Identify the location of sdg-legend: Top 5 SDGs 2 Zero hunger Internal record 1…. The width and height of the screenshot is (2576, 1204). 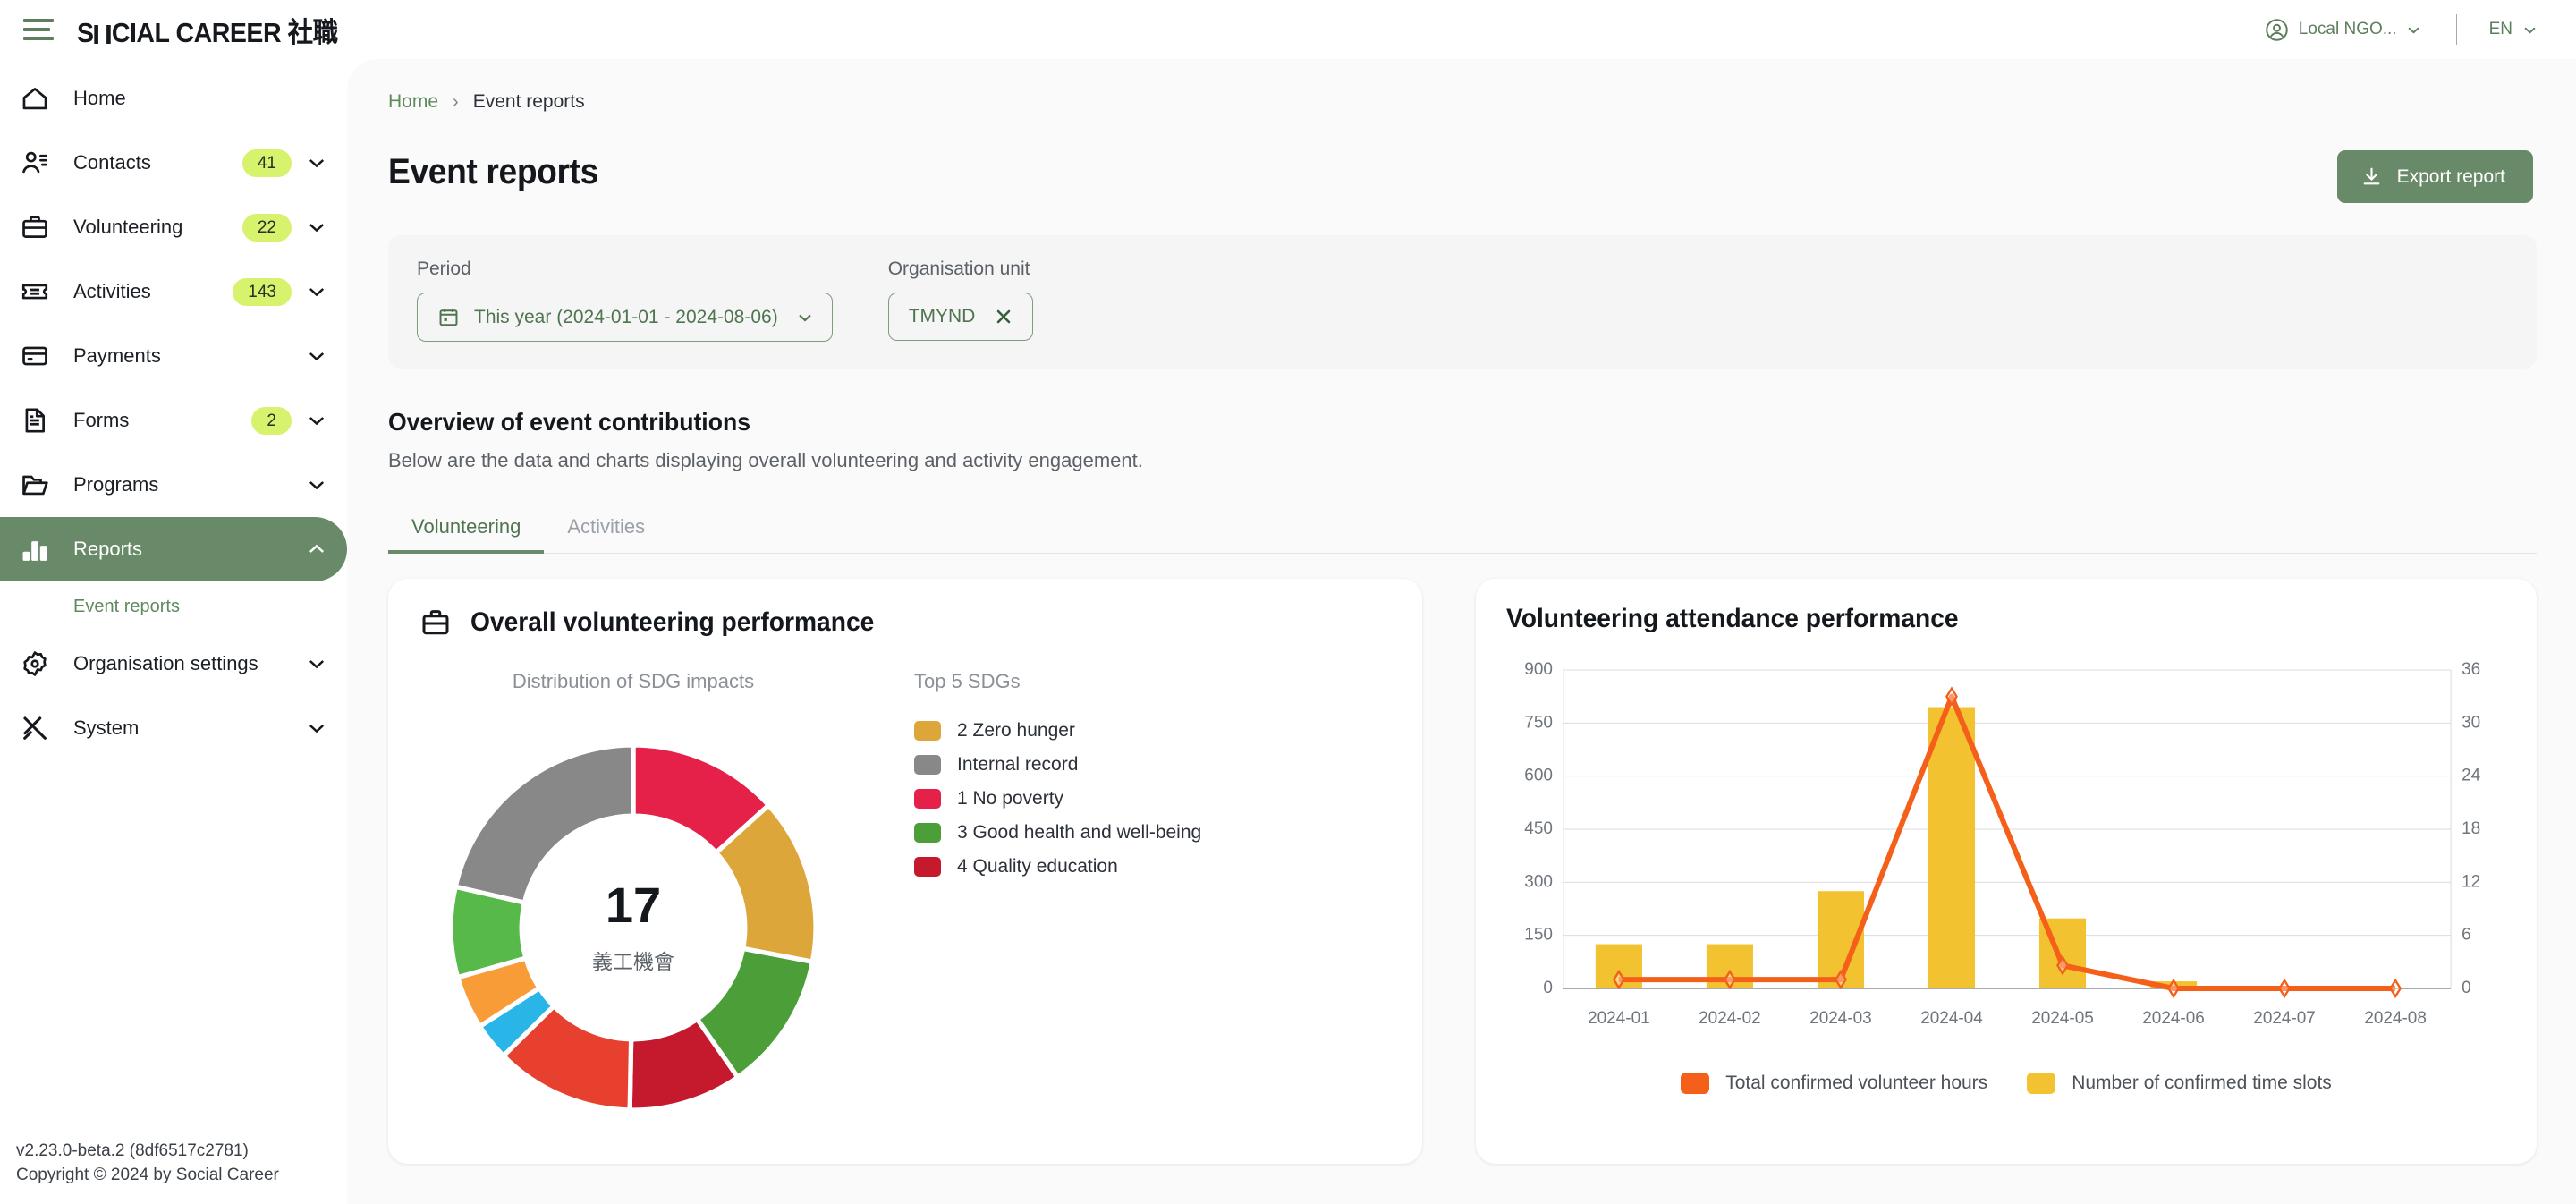
(1024, 906).